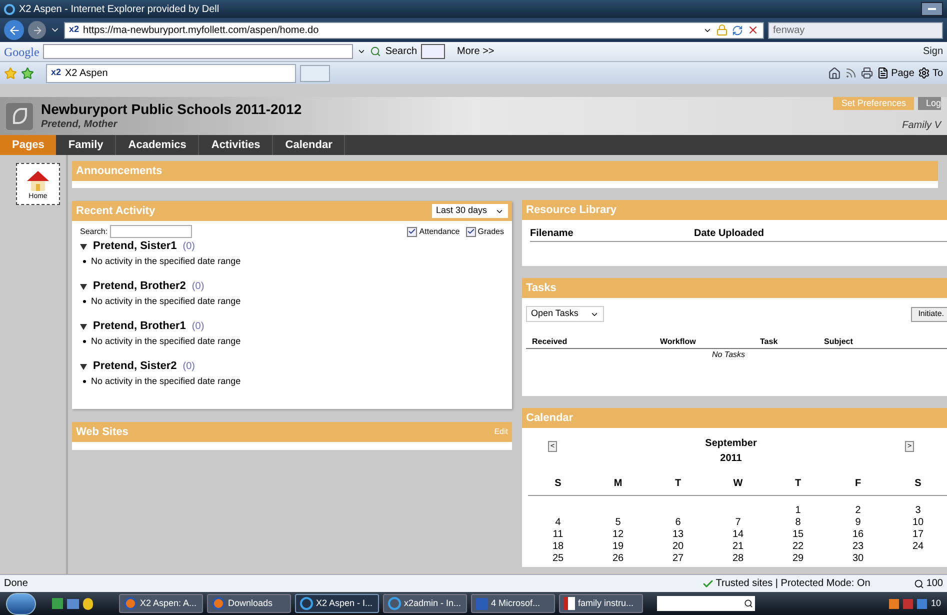 This screenshot has width=947, height=615. I want to click on quick-launch-icon, so click(88, 604).